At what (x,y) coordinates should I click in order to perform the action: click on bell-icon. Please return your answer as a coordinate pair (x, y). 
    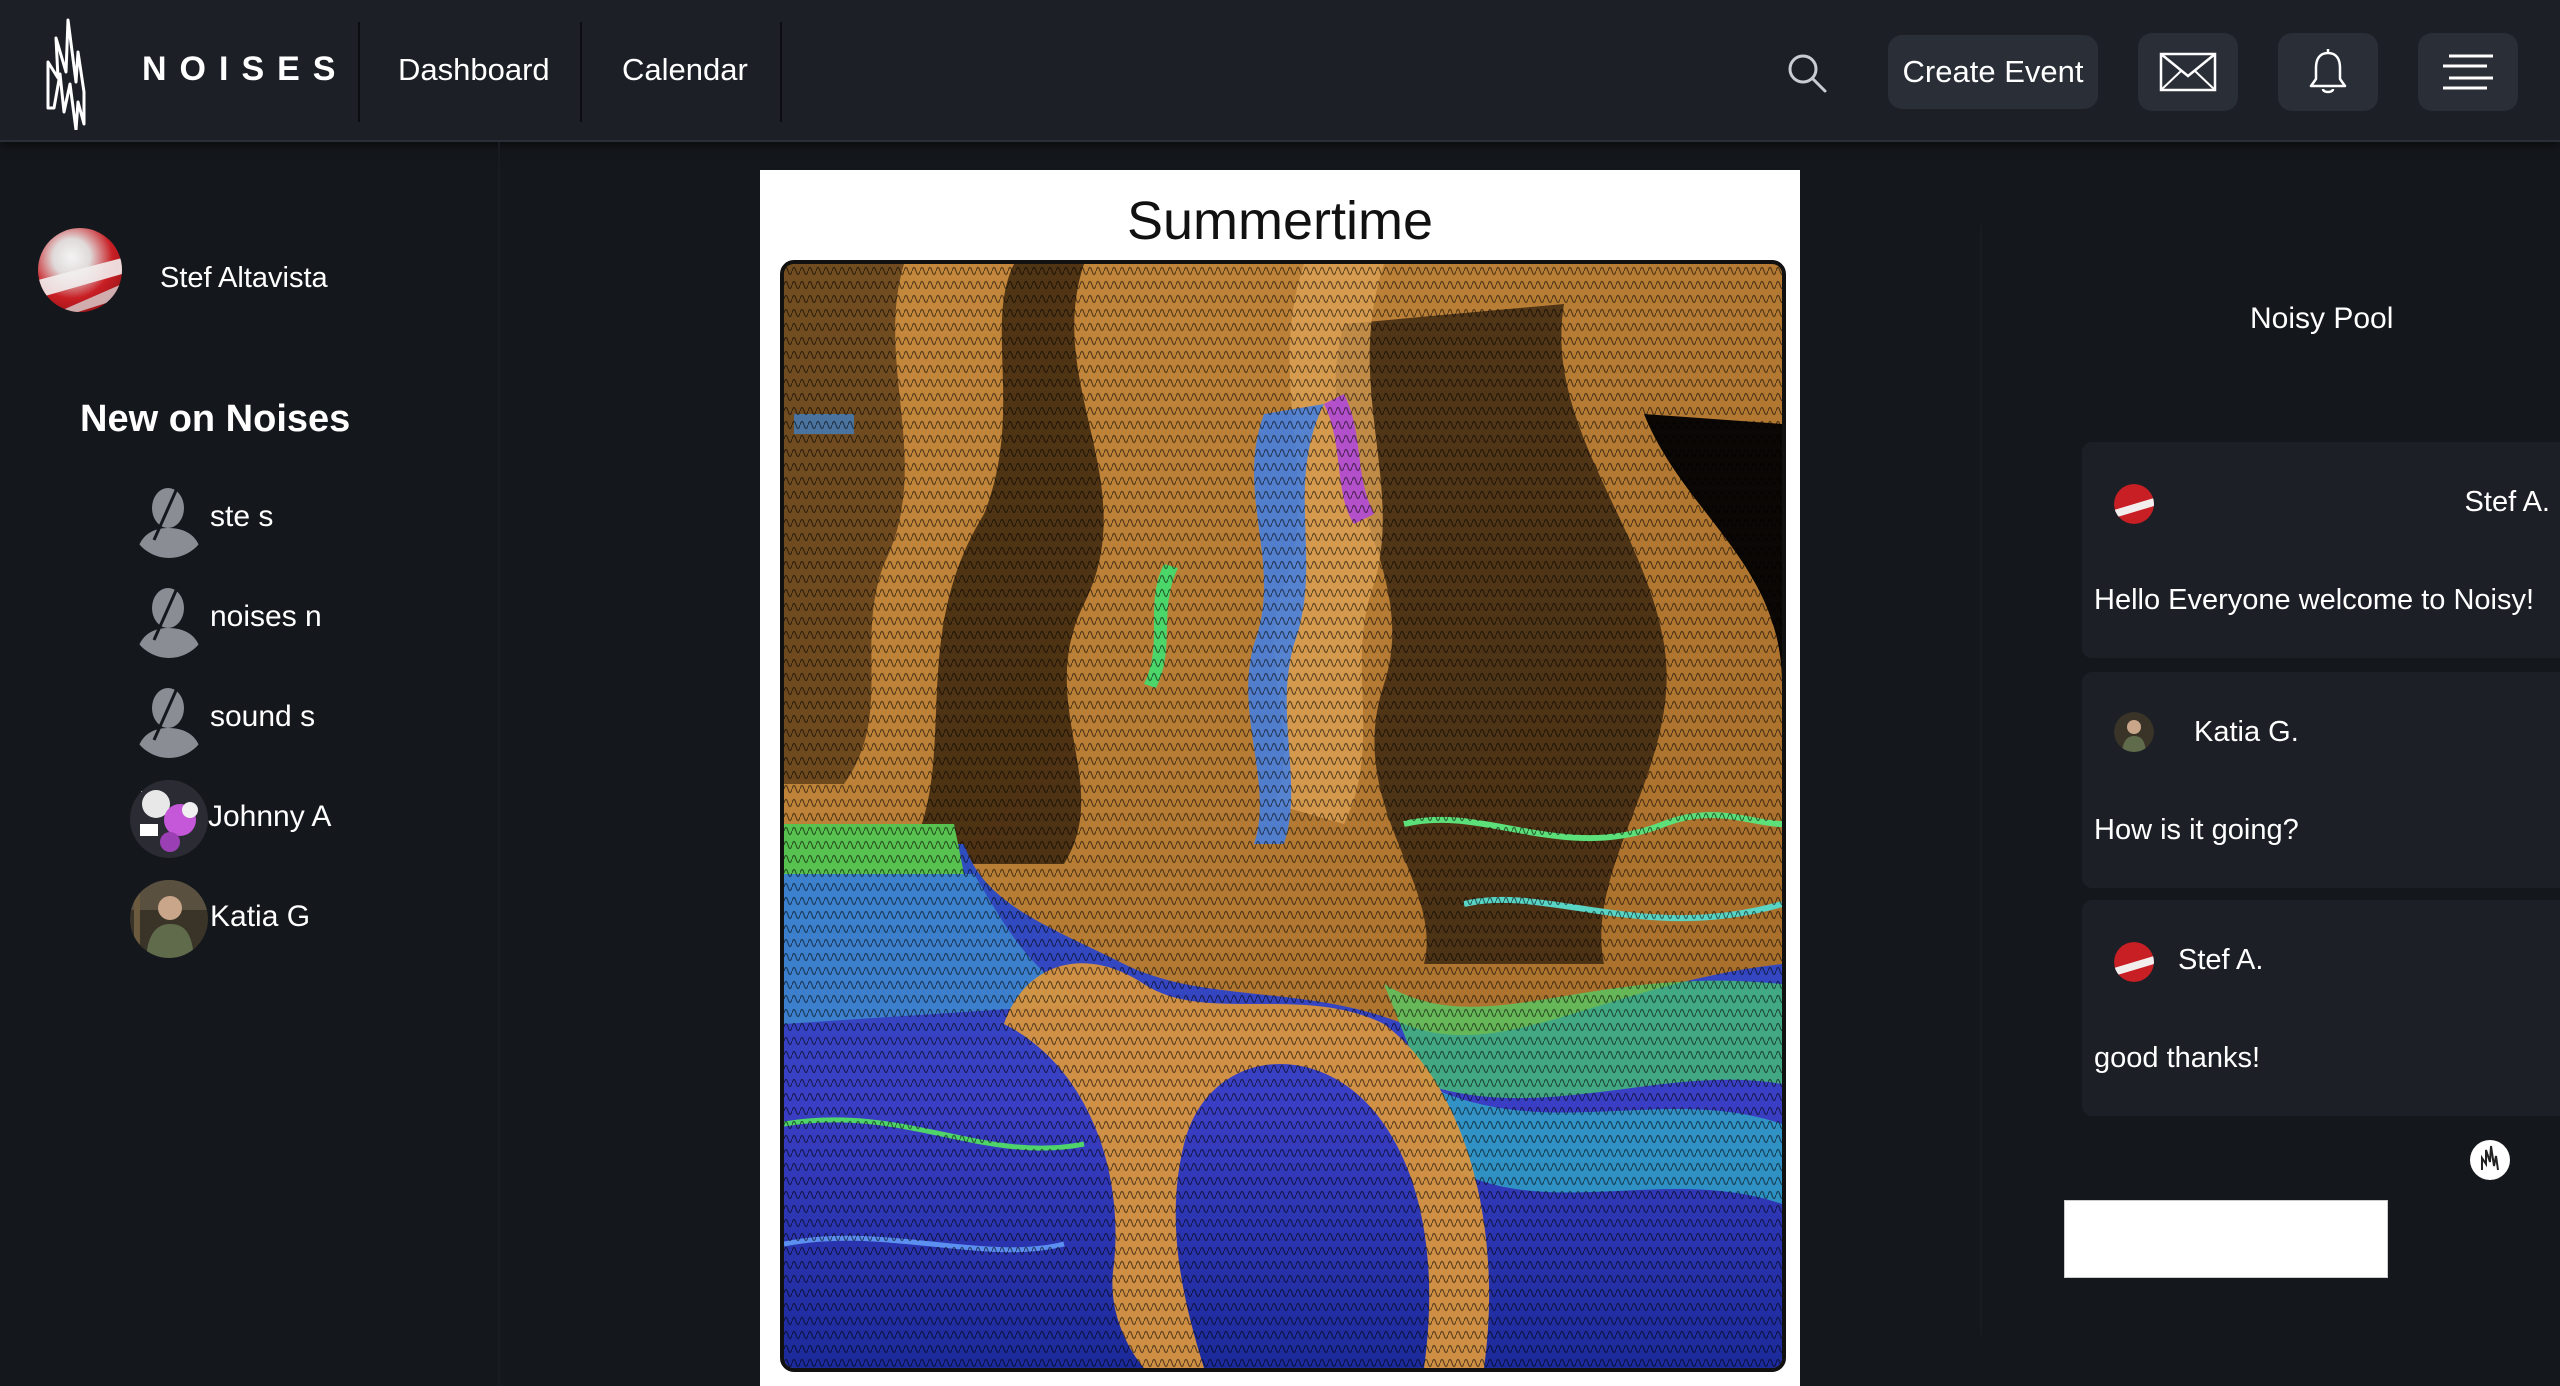
    Looking at the image, I should click on (2328, 71).